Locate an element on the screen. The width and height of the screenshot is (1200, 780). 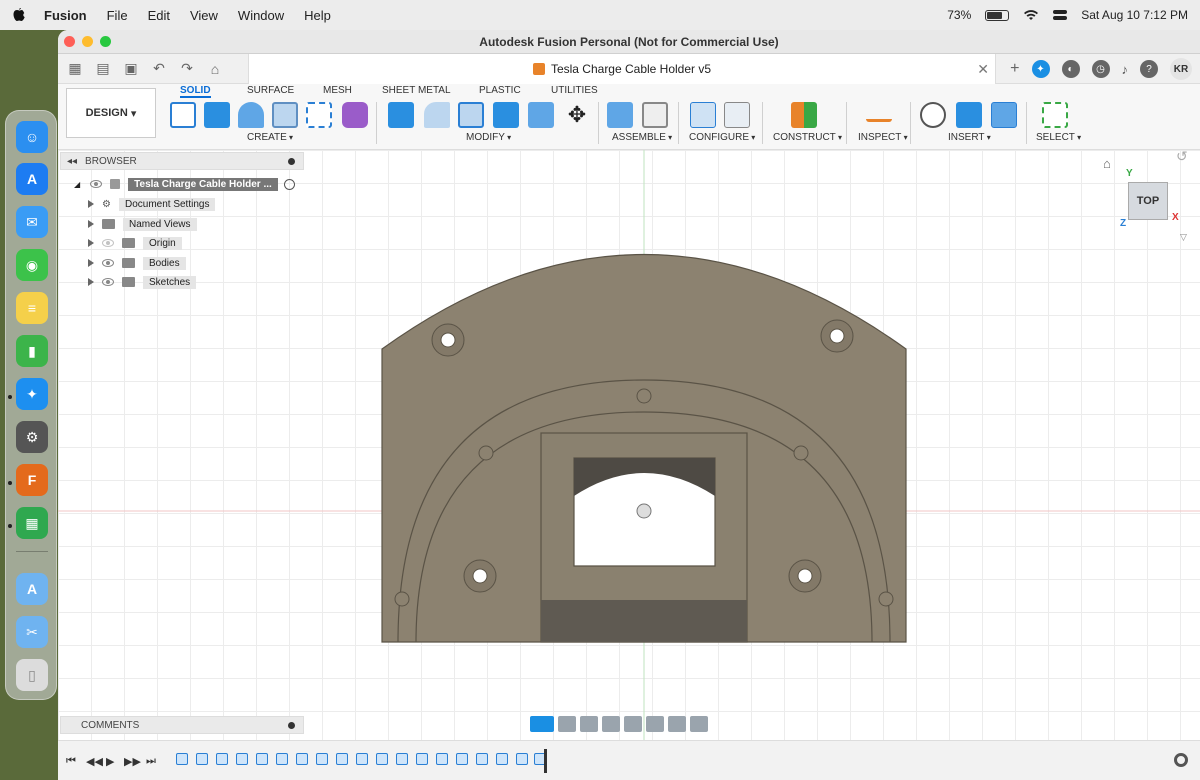
numbers-icon: ▮ is located at coordinates (32, 351).